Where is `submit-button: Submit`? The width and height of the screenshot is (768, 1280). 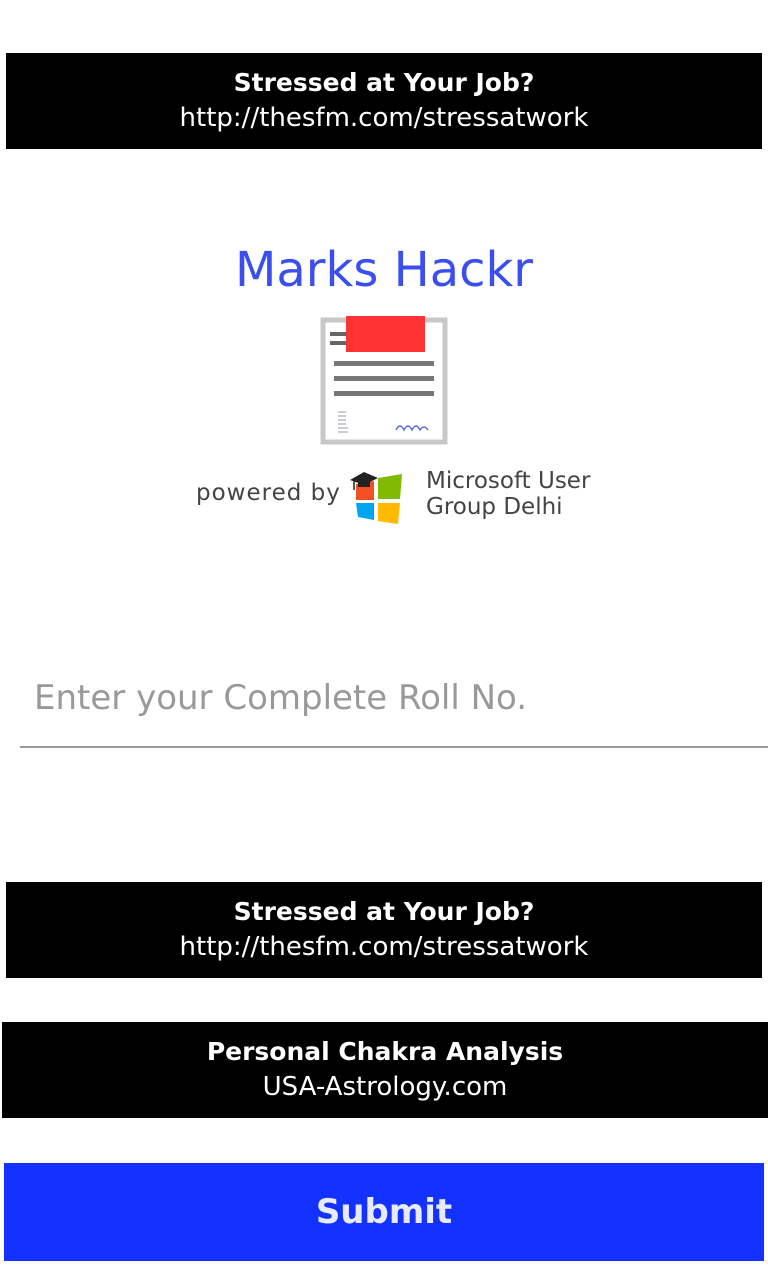
submit-button: Submit is located at coordinates (384, 1212).